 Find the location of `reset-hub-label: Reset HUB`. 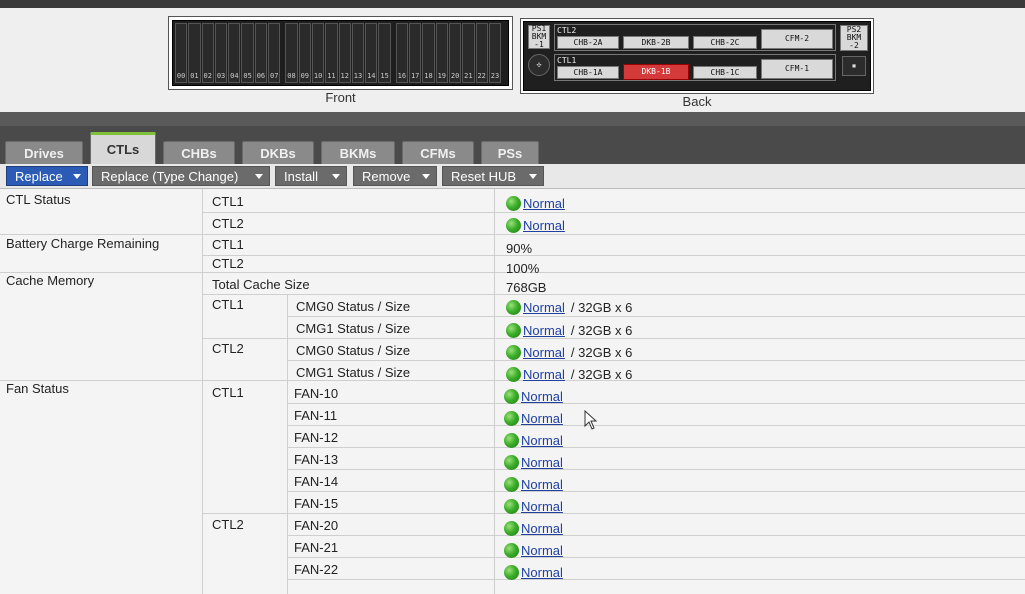

reset-hub-label: Reset HUB is located at coordinates (484, 176).